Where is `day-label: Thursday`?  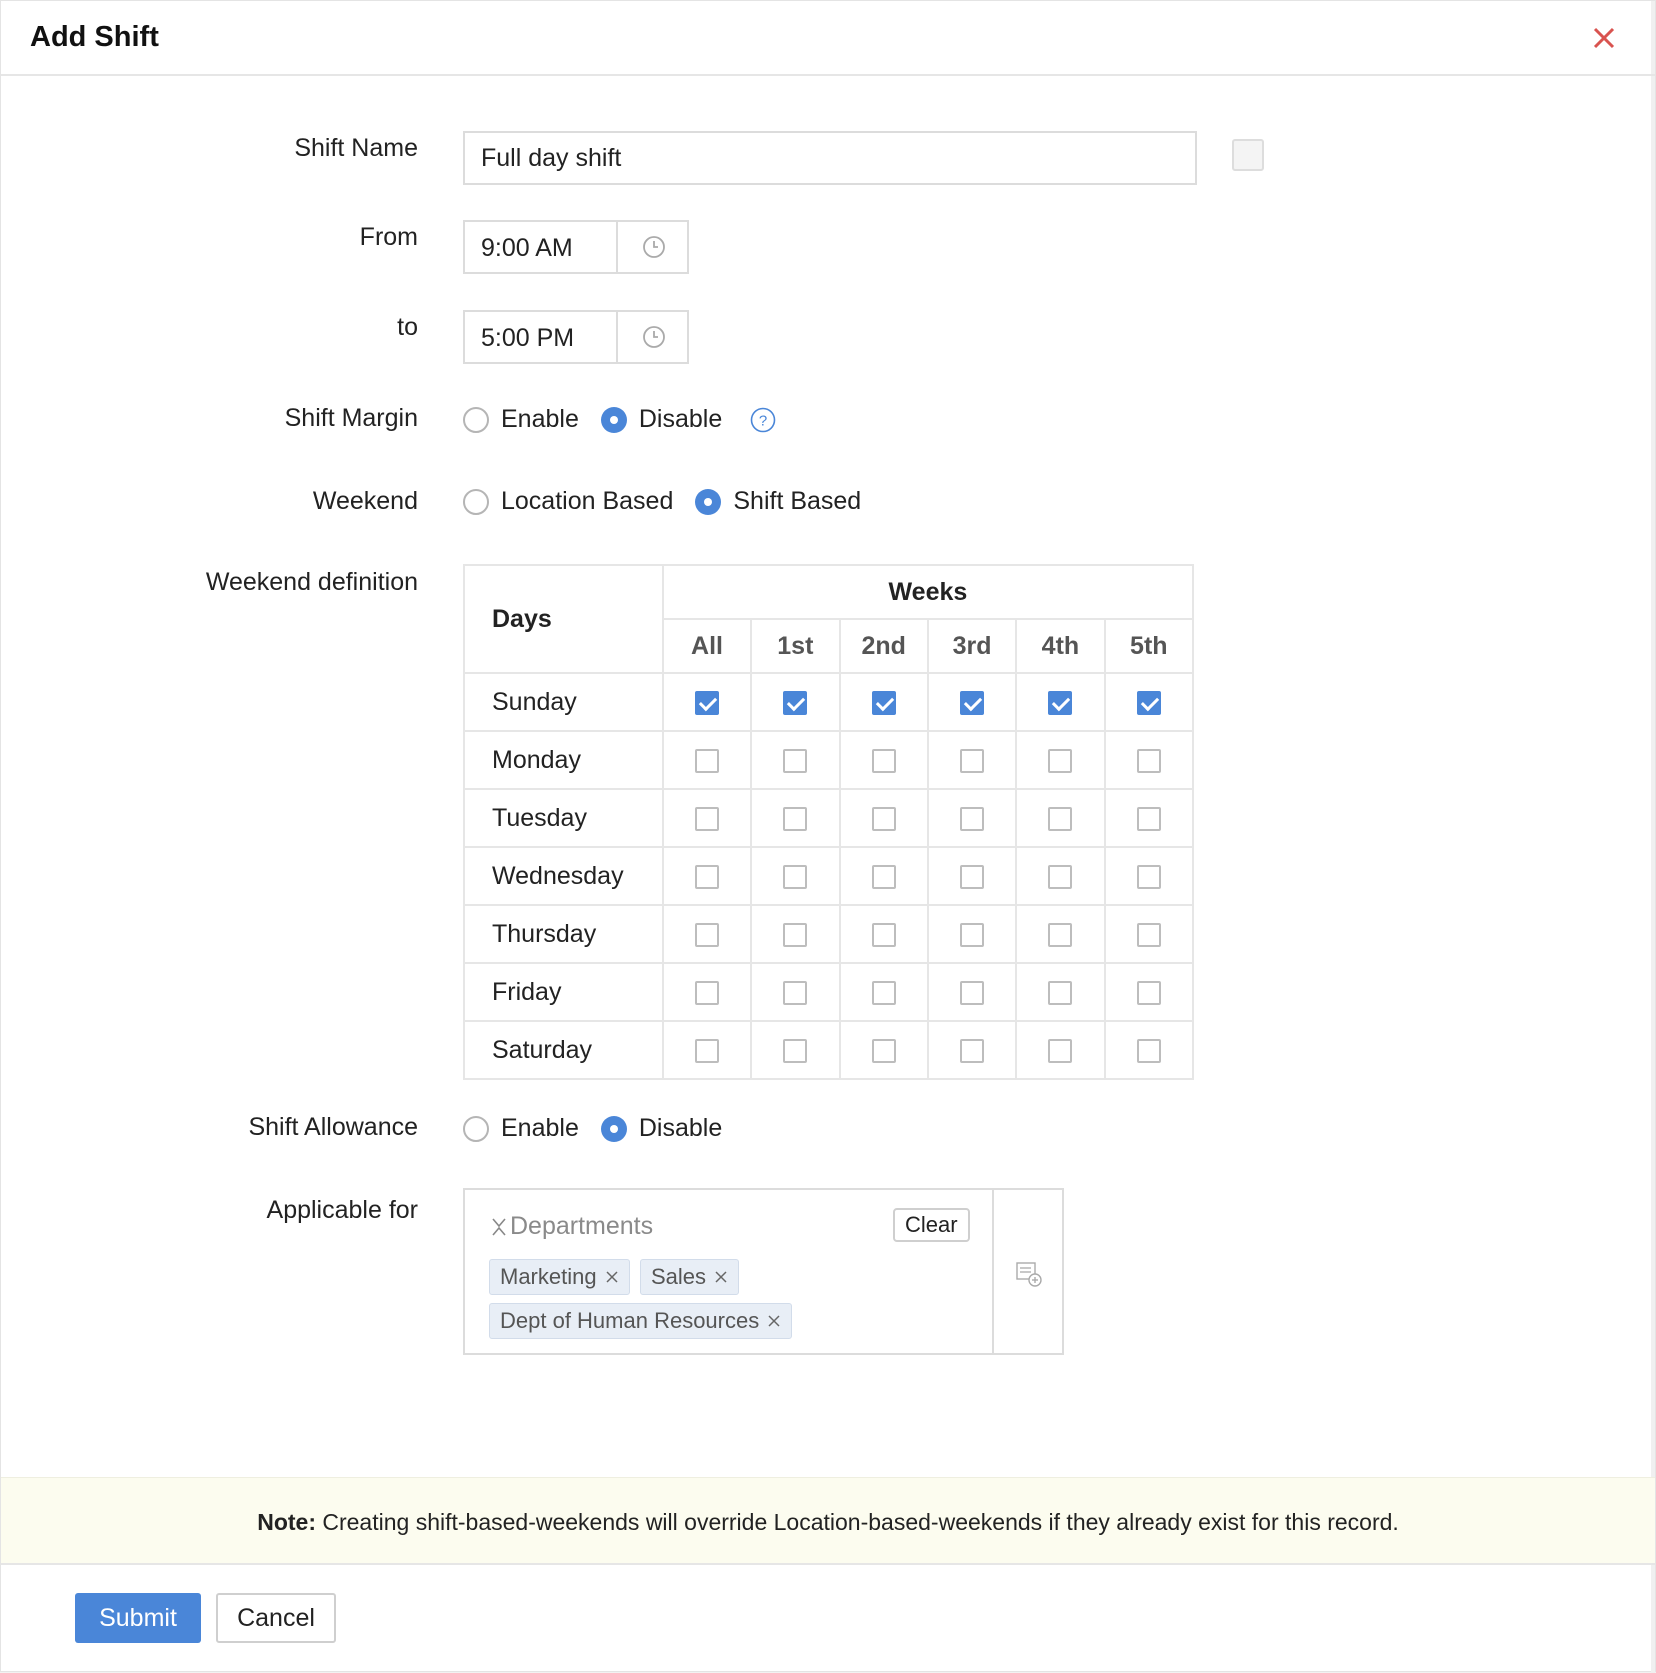 day-label: Thursday is located at coordinates (563, 934).